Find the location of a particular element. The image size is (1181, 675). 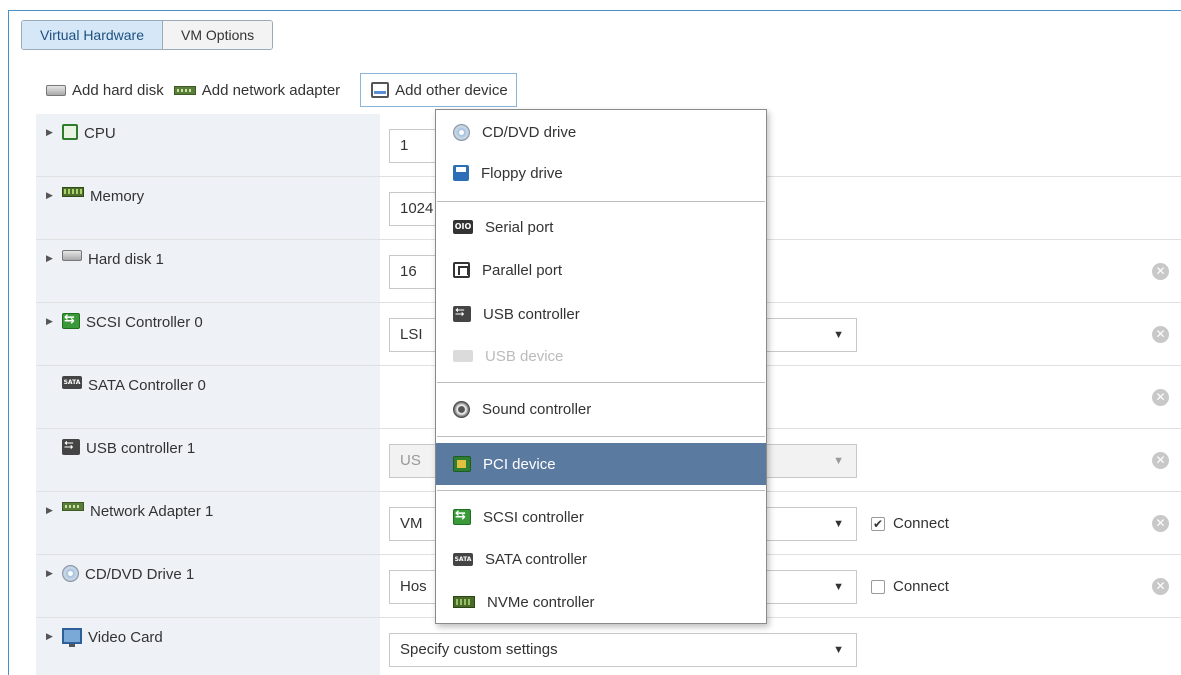

menu-item-label: SATA controller is located at coordinates (536, 559).